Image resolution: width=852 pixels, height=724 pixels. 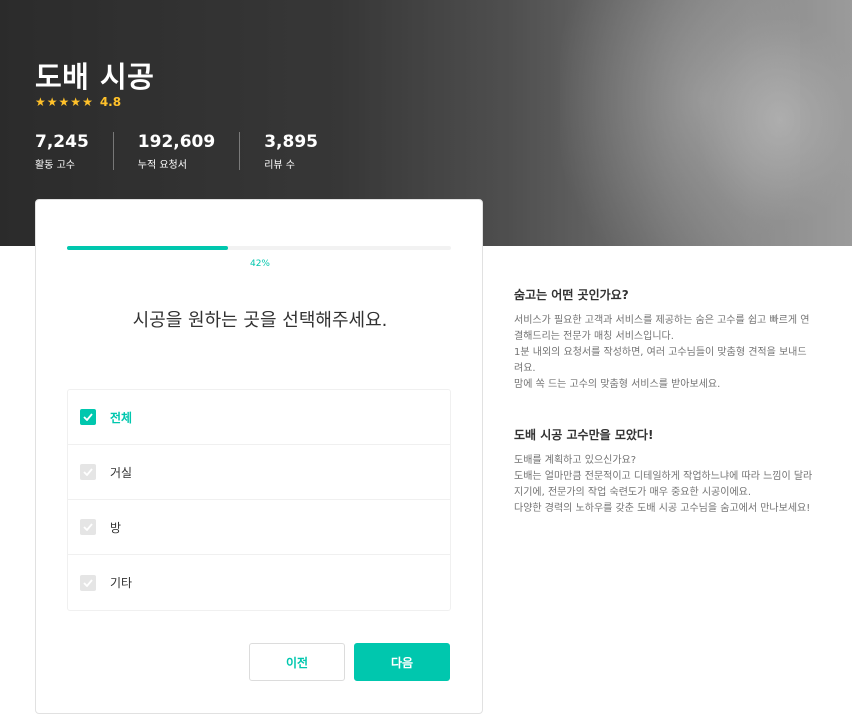 I want to click on rating: ★ ★ ★ ★ ★ 4.8, so click(x=78, y=102).